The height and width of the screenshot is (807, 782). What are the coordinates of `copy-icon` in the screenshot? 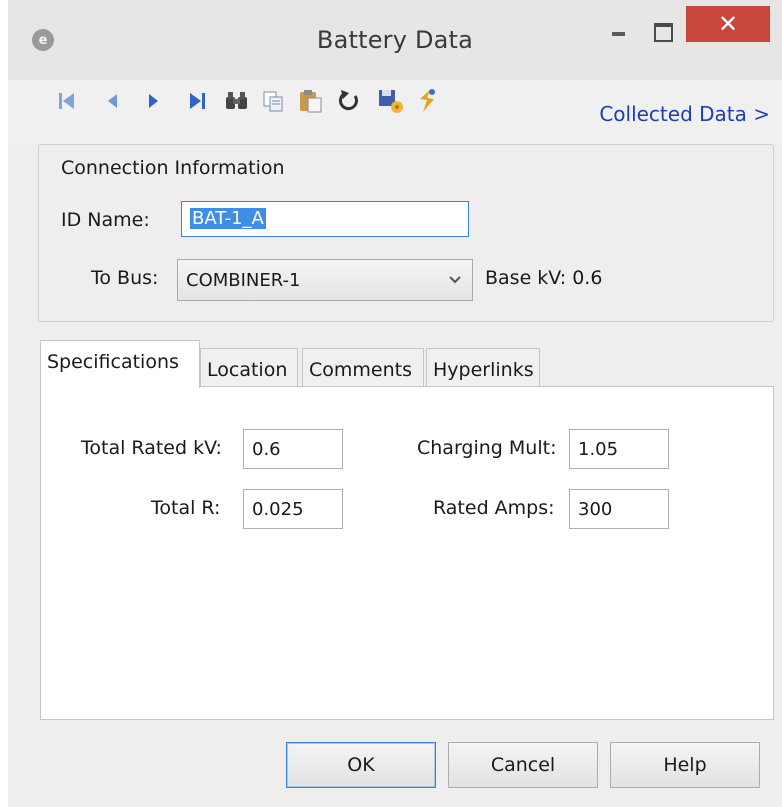 It's located at (273, 101).